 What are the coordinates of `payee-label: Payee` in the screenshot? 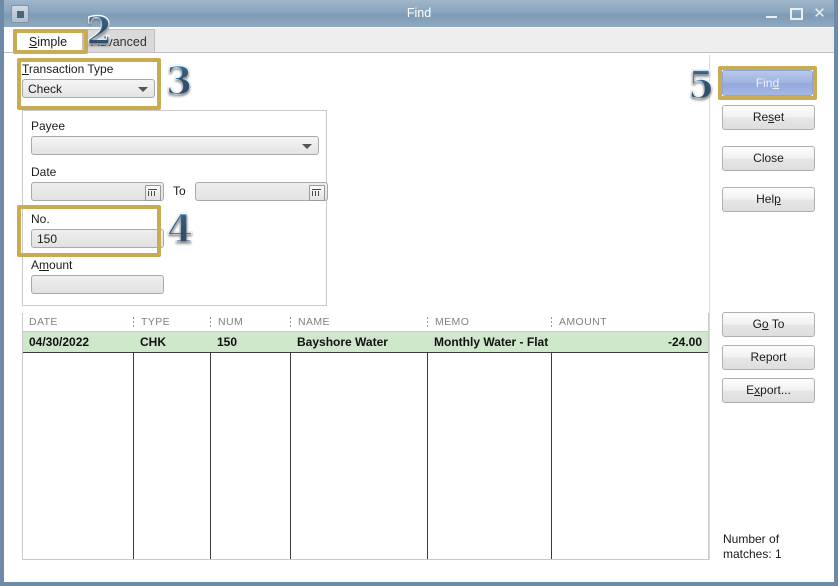 It's located at (48, 126).